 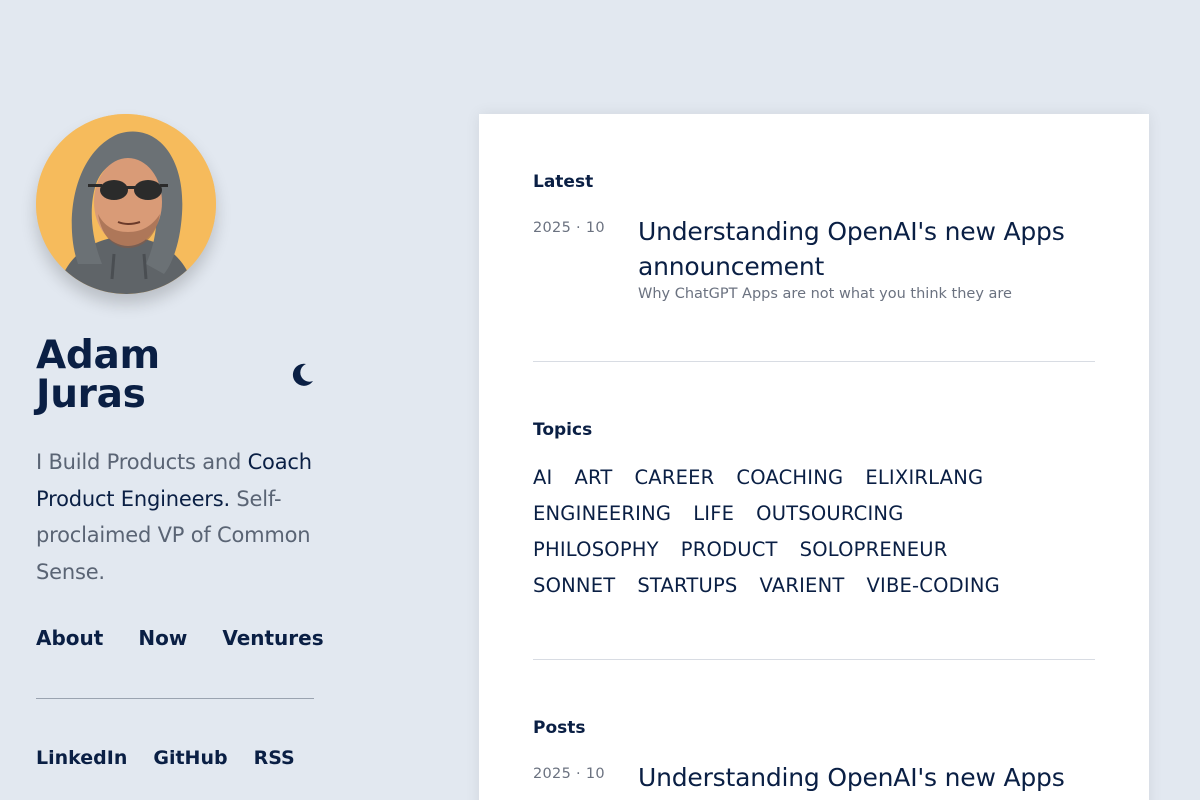 What do you see at coordinates (176, 375) in the screenshot?
I see `name-row: Adam Juras` at bounding box center [176, 375].